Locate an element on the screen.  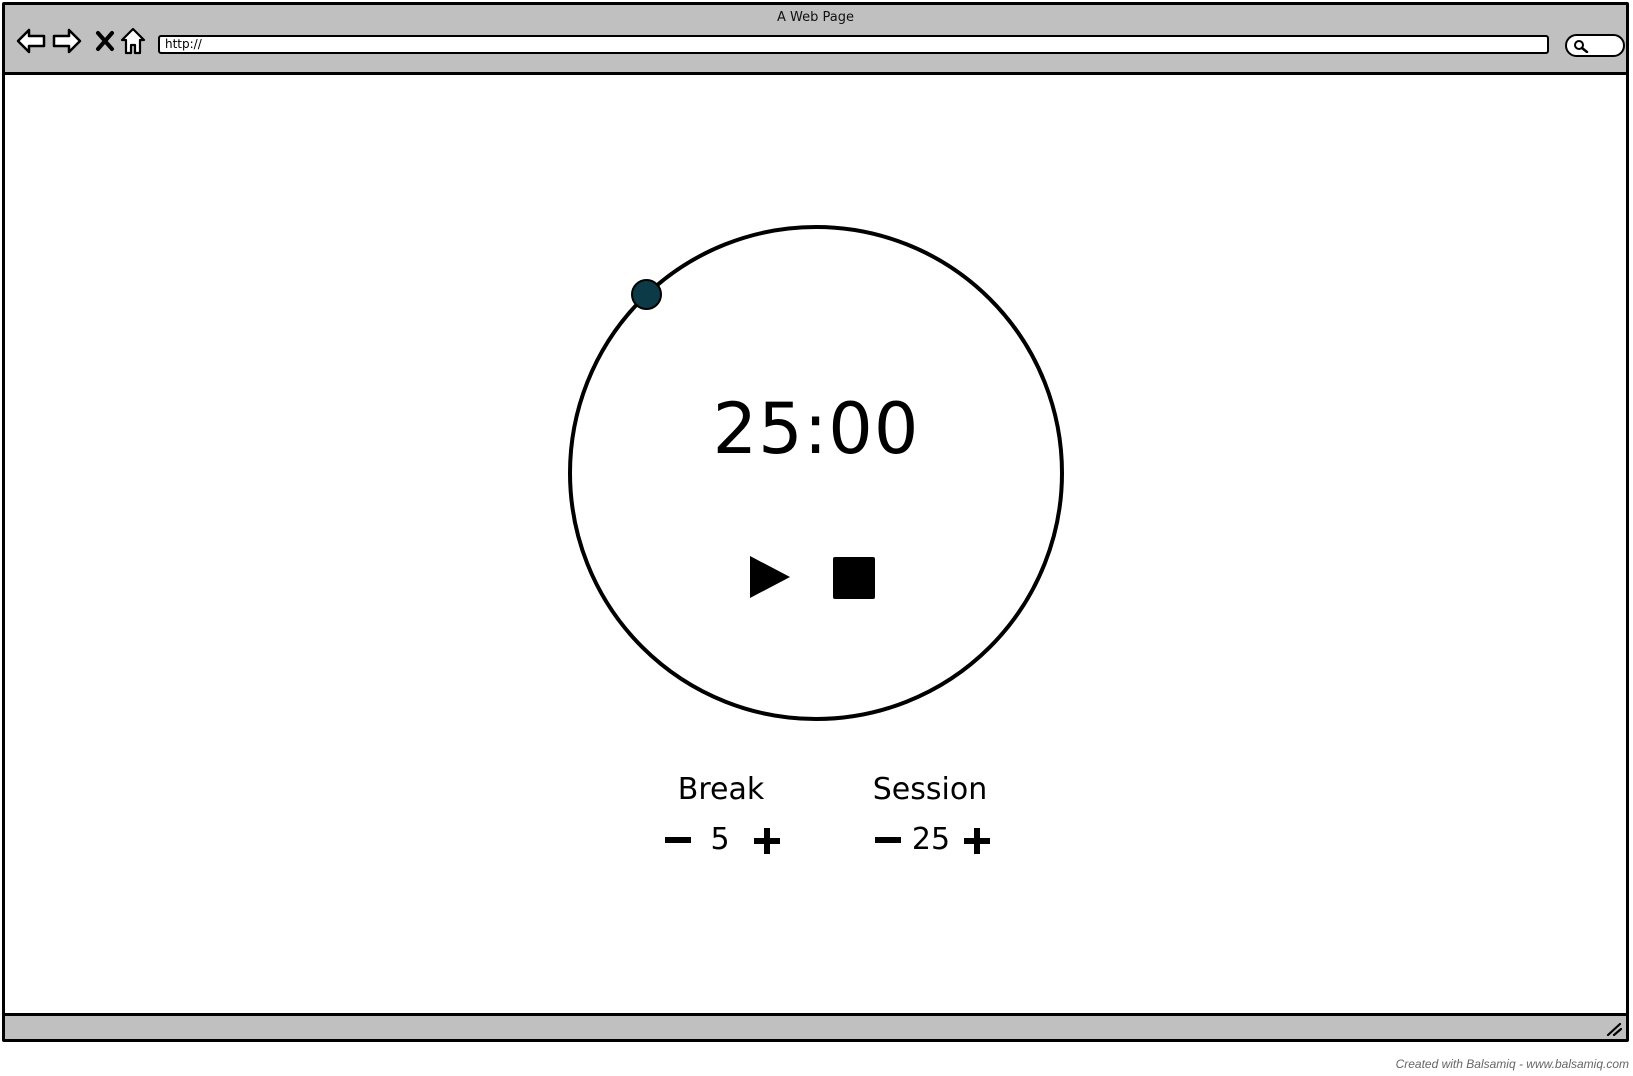
back-arrow-icon is located at coordinates (31, 41).